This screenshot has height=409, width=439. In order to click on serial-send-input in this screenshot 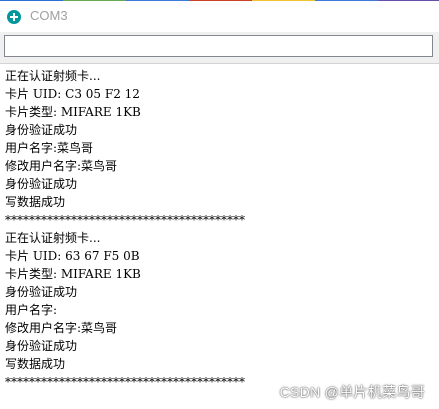, I will do `click(218, 46)`.